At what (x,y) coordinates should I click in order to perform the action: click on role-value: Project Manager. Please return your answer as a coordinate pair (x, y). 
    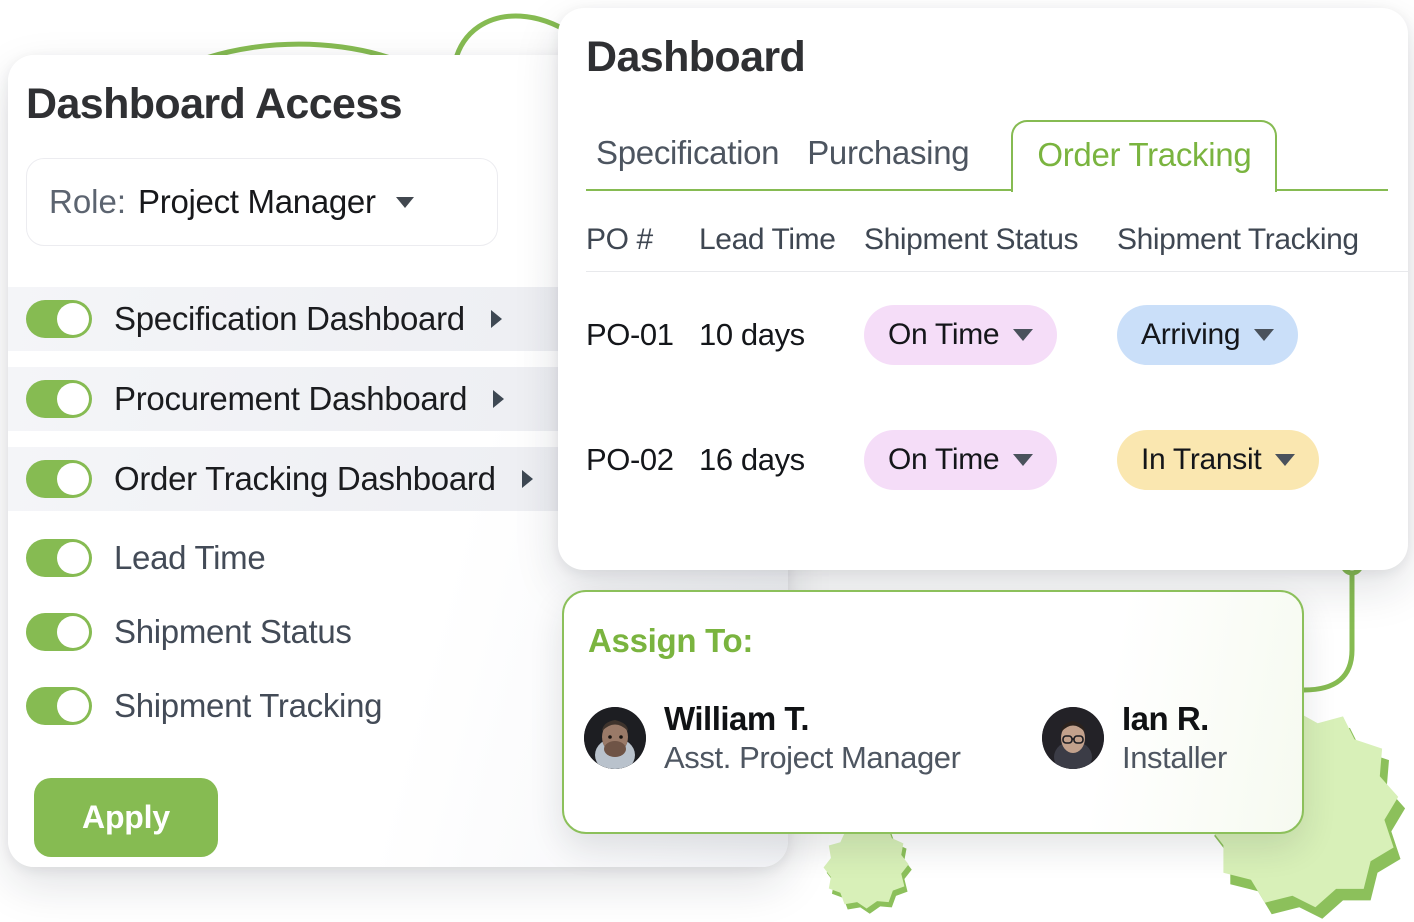
    Looking at the image, I should click on (257, 201).